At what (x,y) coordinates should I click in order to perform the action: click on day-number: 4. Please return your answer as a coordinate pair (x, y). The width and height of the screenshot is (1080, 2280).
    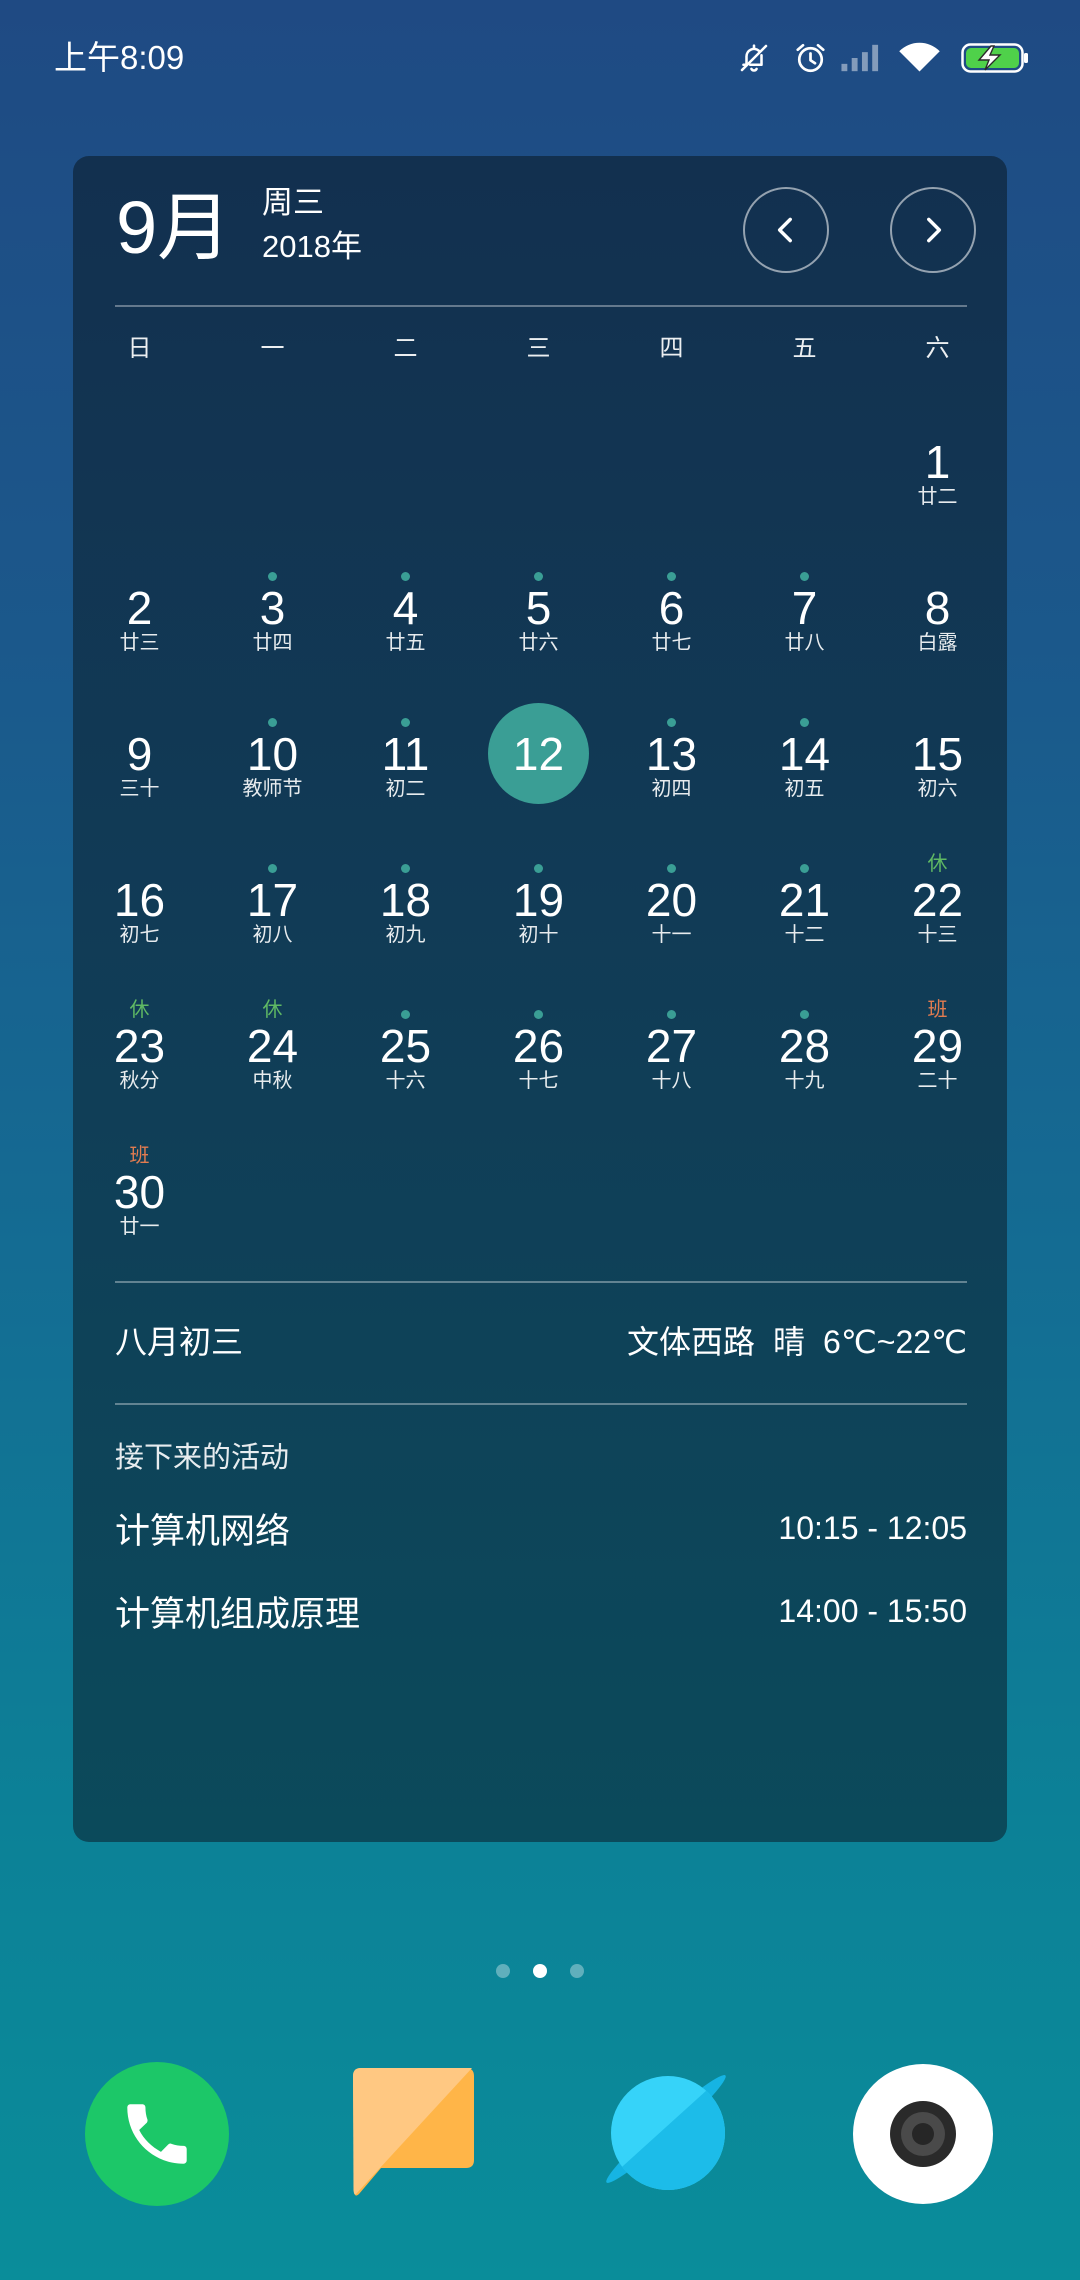
    Looking at the image, I should click on (405, 608).